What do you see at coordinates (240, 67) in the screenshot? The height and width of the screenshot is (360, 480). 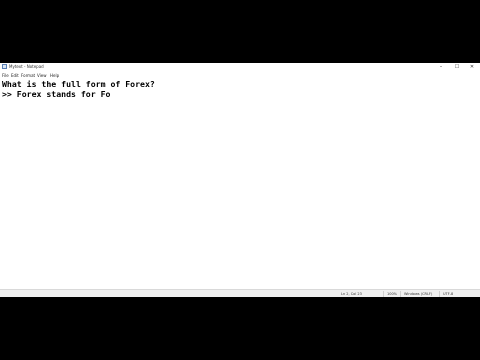 I see `title-bar: Mytext - Notepad – ☐ ✕` at bounding box center [240, 67].